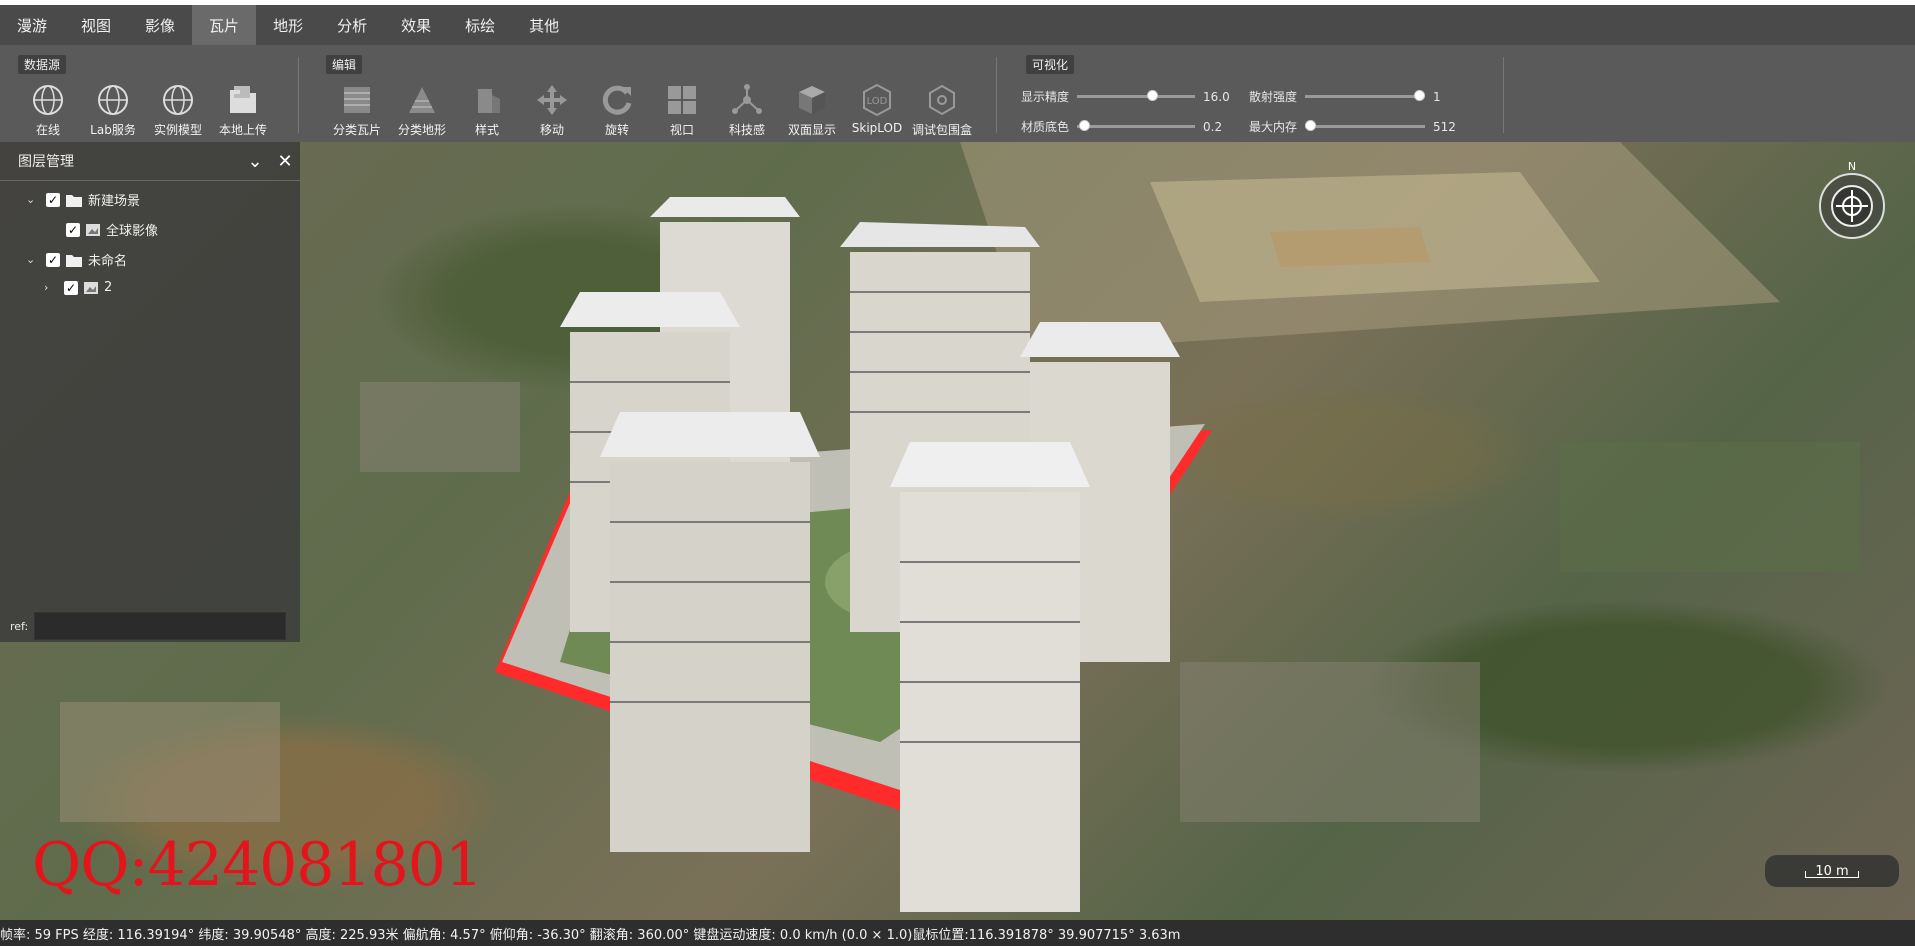 The height and width of the screenshot is (946, 1915). I want to click on svg-text: LOD, so click(877, 101).